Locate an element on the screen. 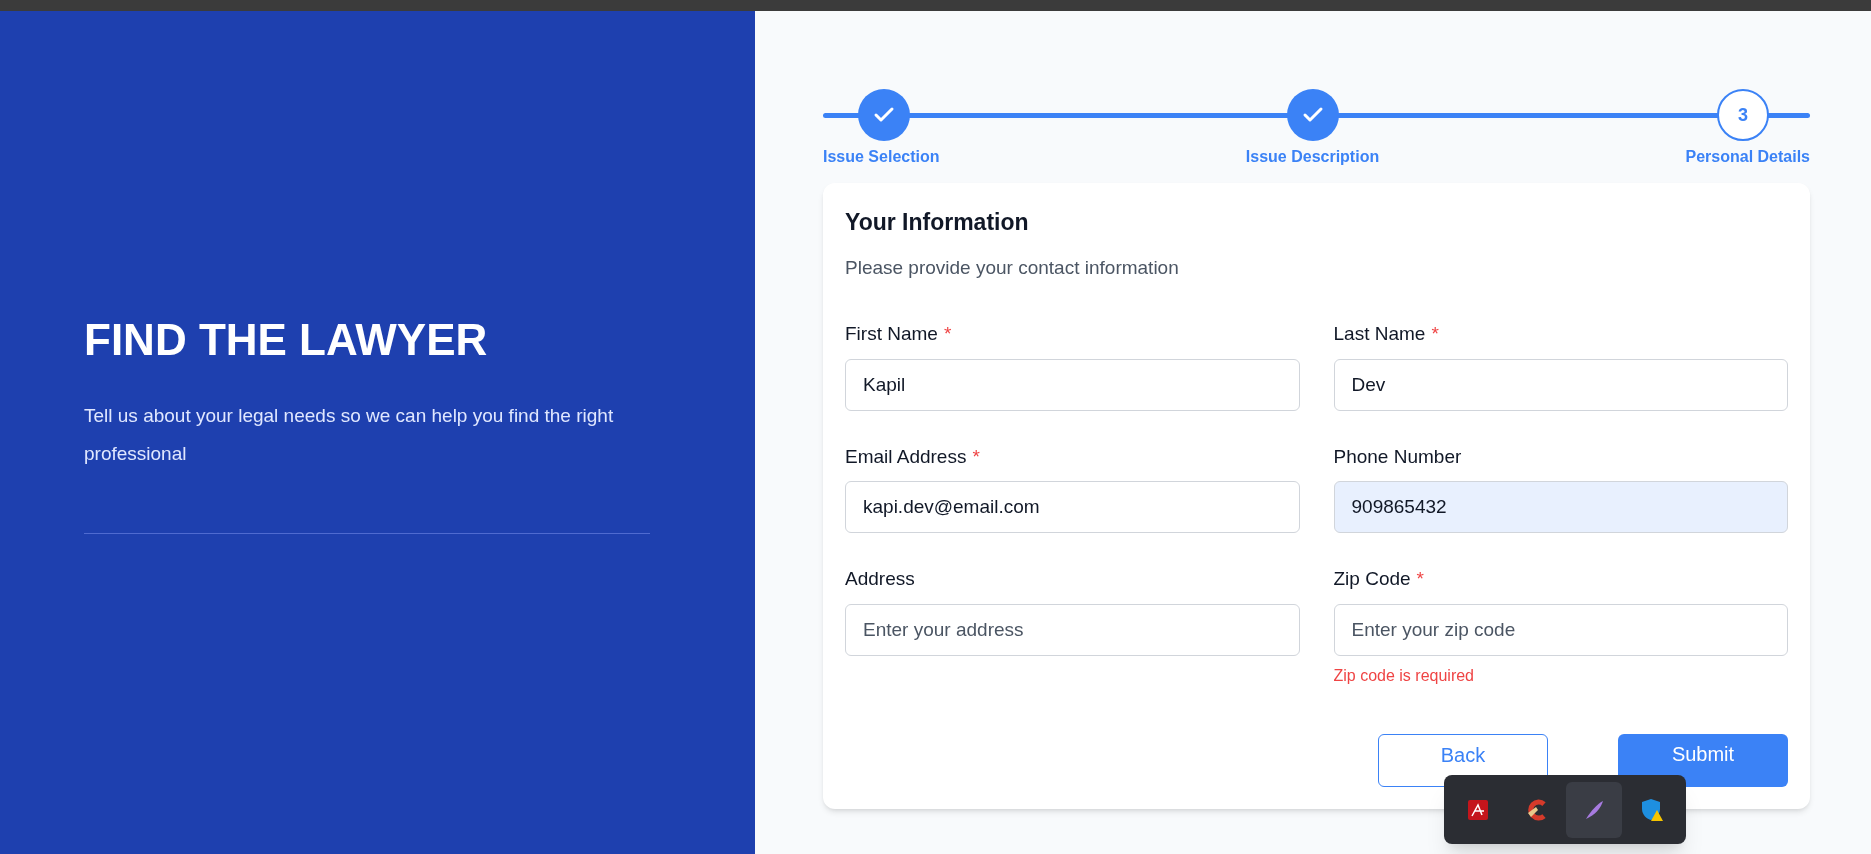 The height and width of the screenshot is (854, 1871). input-field: Kapil is located at coordinates (1072, 384).